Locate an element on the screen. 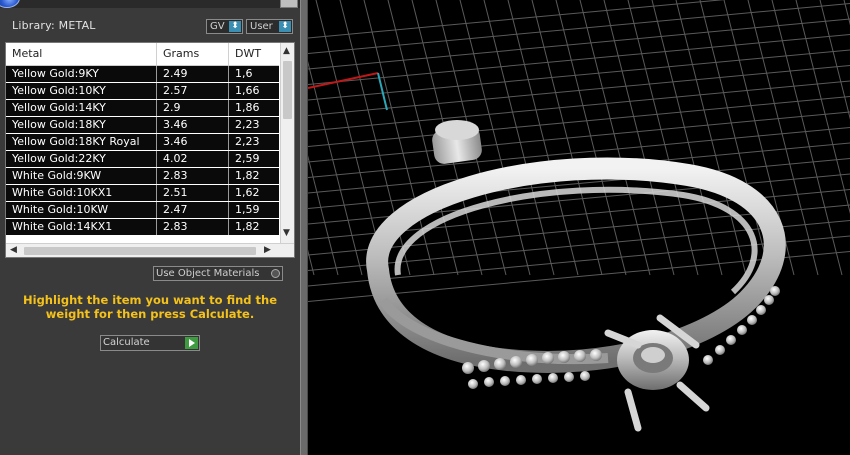  cell-metal: White Gold:9KW is located at coordinates (81, 176).